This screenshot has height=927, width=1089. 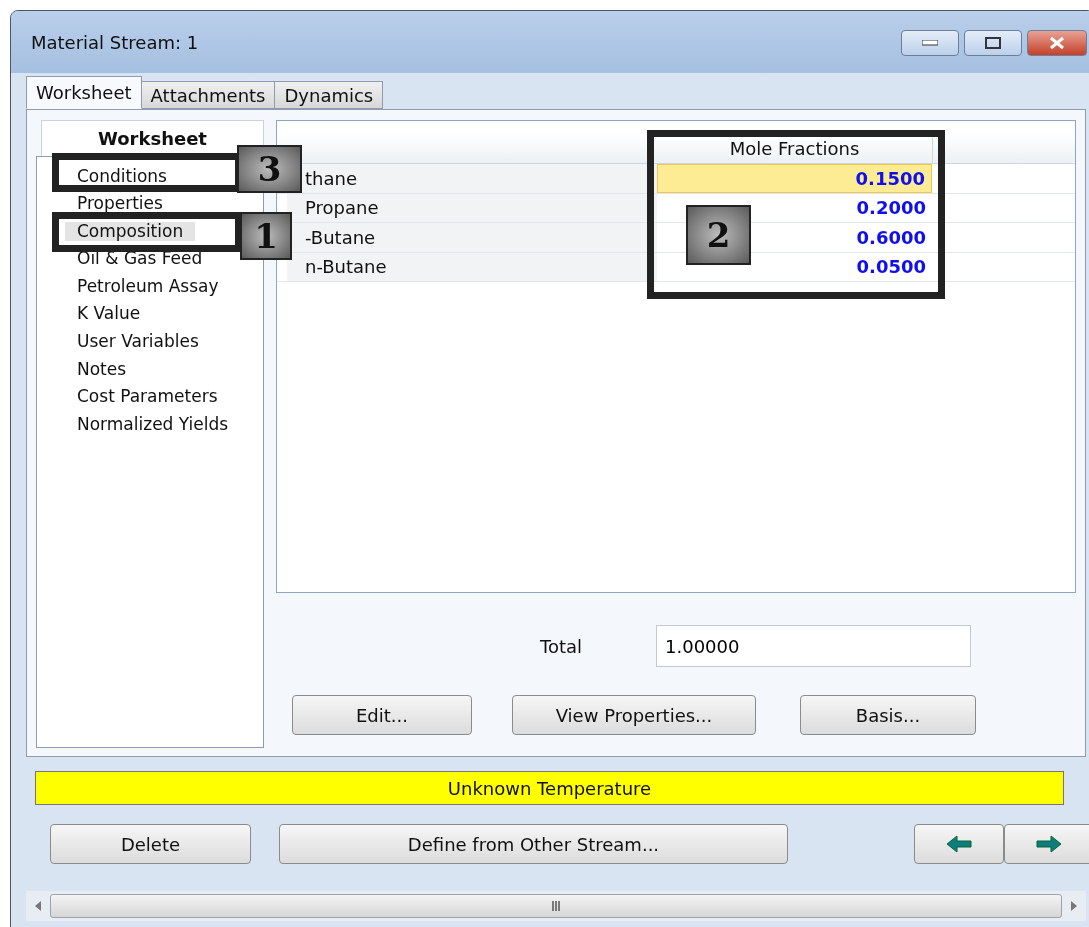 I want to click on horizontal-scrollbar, so click(x=556, y=906).